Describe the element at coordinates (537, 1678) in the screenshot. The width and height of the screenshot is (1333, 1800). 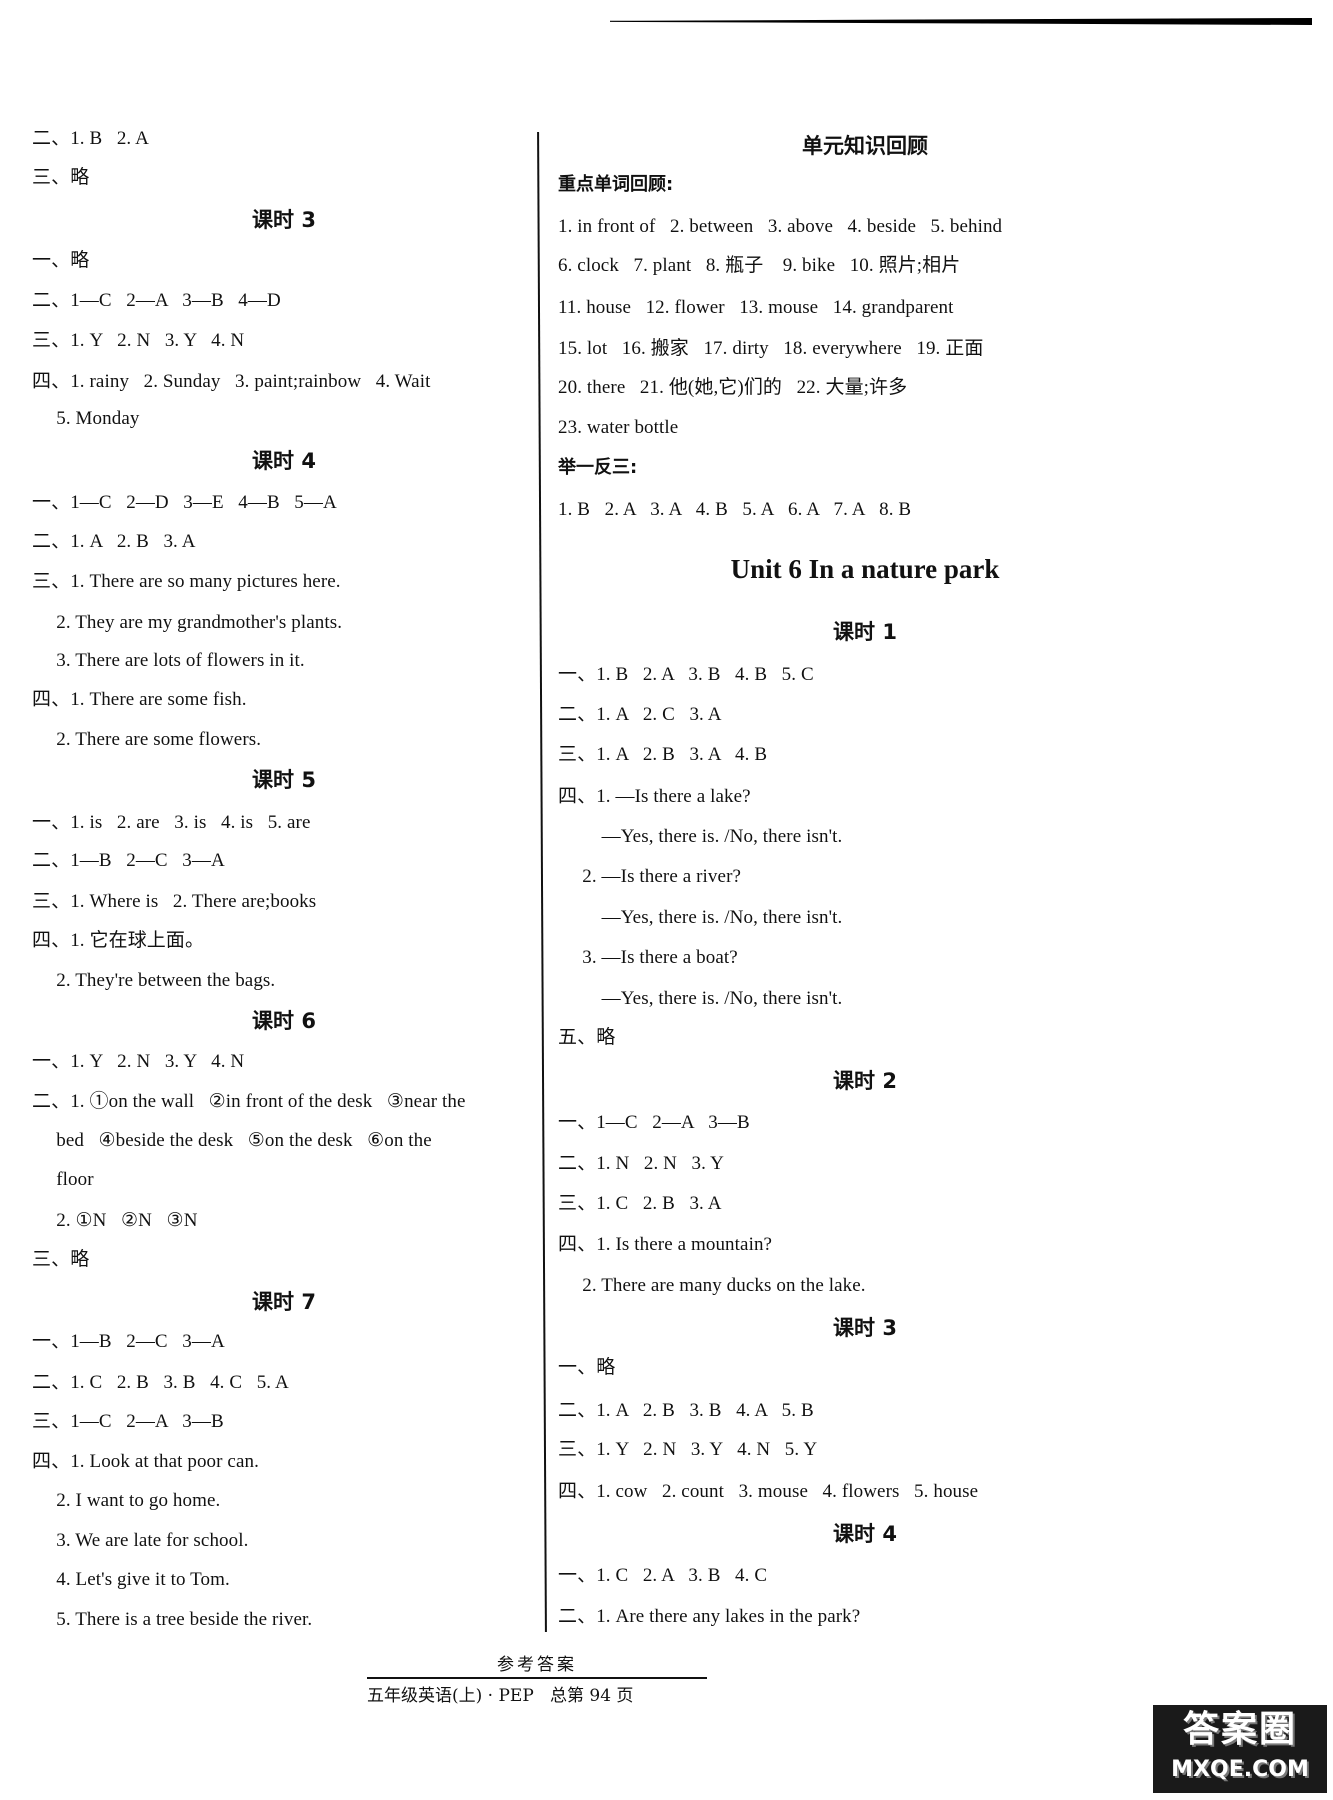
I see `footer-rule` at that location.